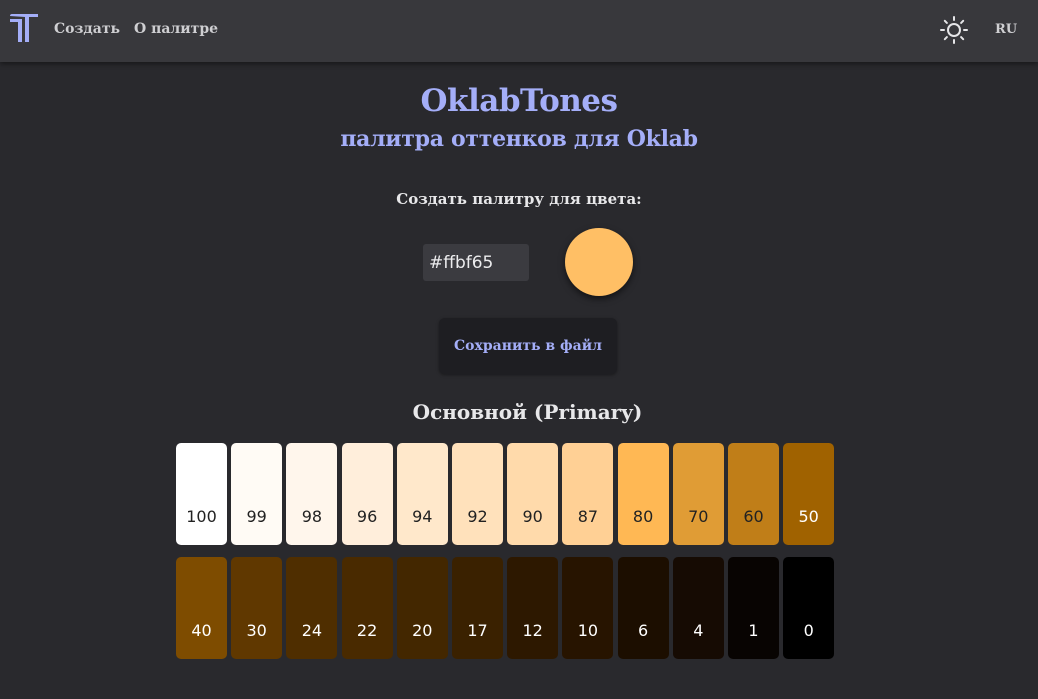 This screenshot has width=1038, height=699. Describe the element at coordinates (256, 516) in the screenshot. I see `tone-label: 99` at that location.